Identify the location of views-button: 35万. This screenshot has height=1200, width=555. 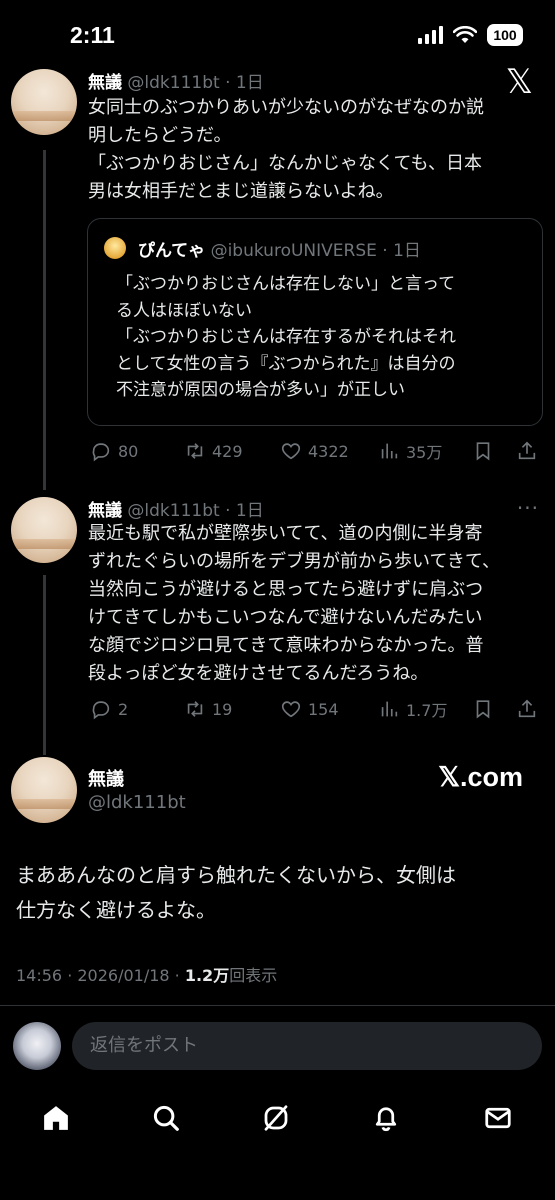
(410, 451).